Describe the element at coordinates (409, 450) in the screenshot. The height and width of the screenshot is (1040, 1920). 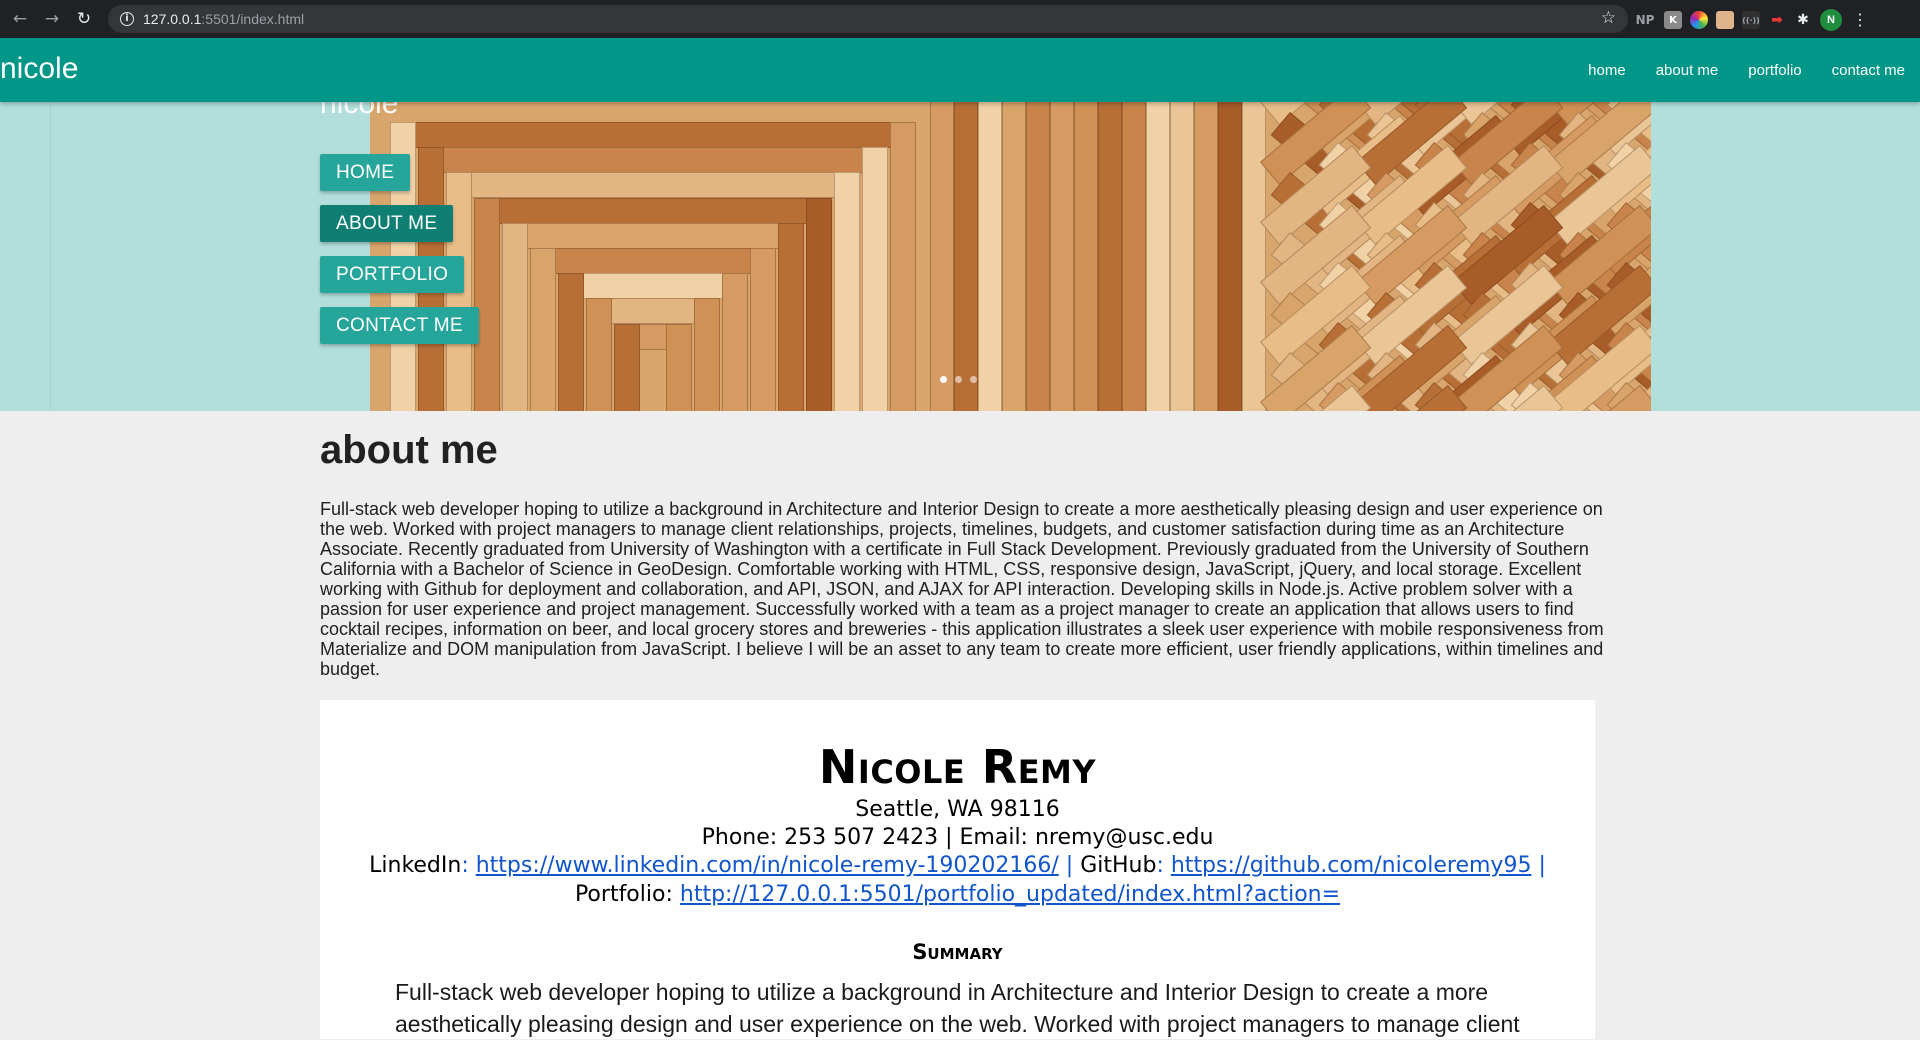
I see `about-heading: about me` at that location.